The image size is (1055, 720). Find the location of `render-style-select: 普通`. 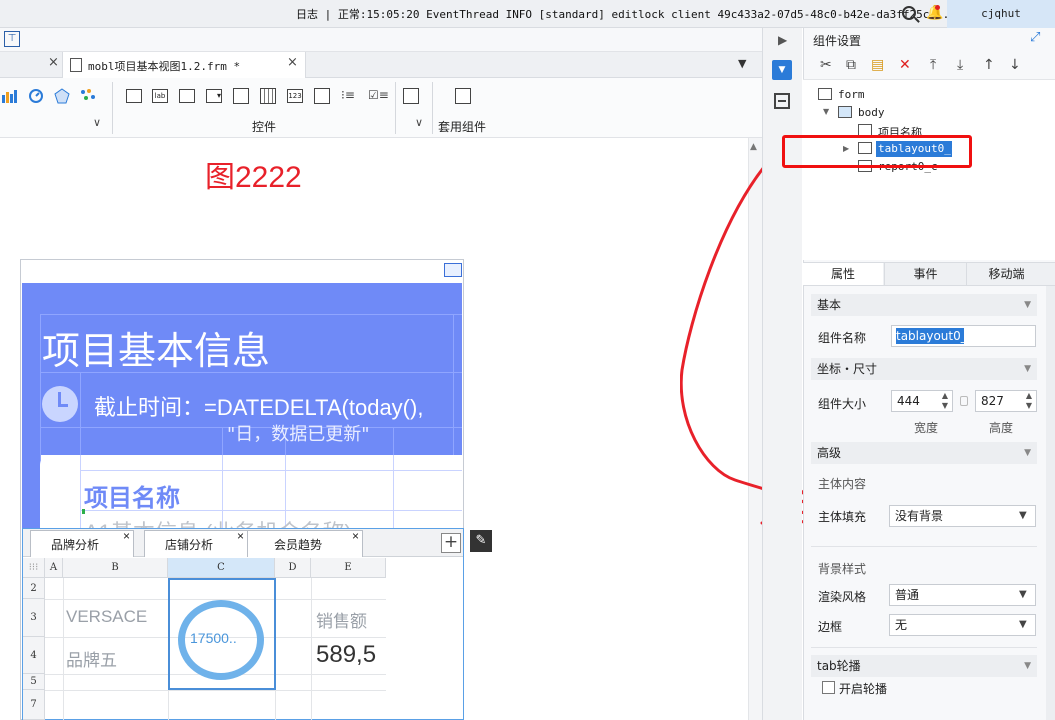

render-style-select: 普通 is located at coordinates (962, 595).